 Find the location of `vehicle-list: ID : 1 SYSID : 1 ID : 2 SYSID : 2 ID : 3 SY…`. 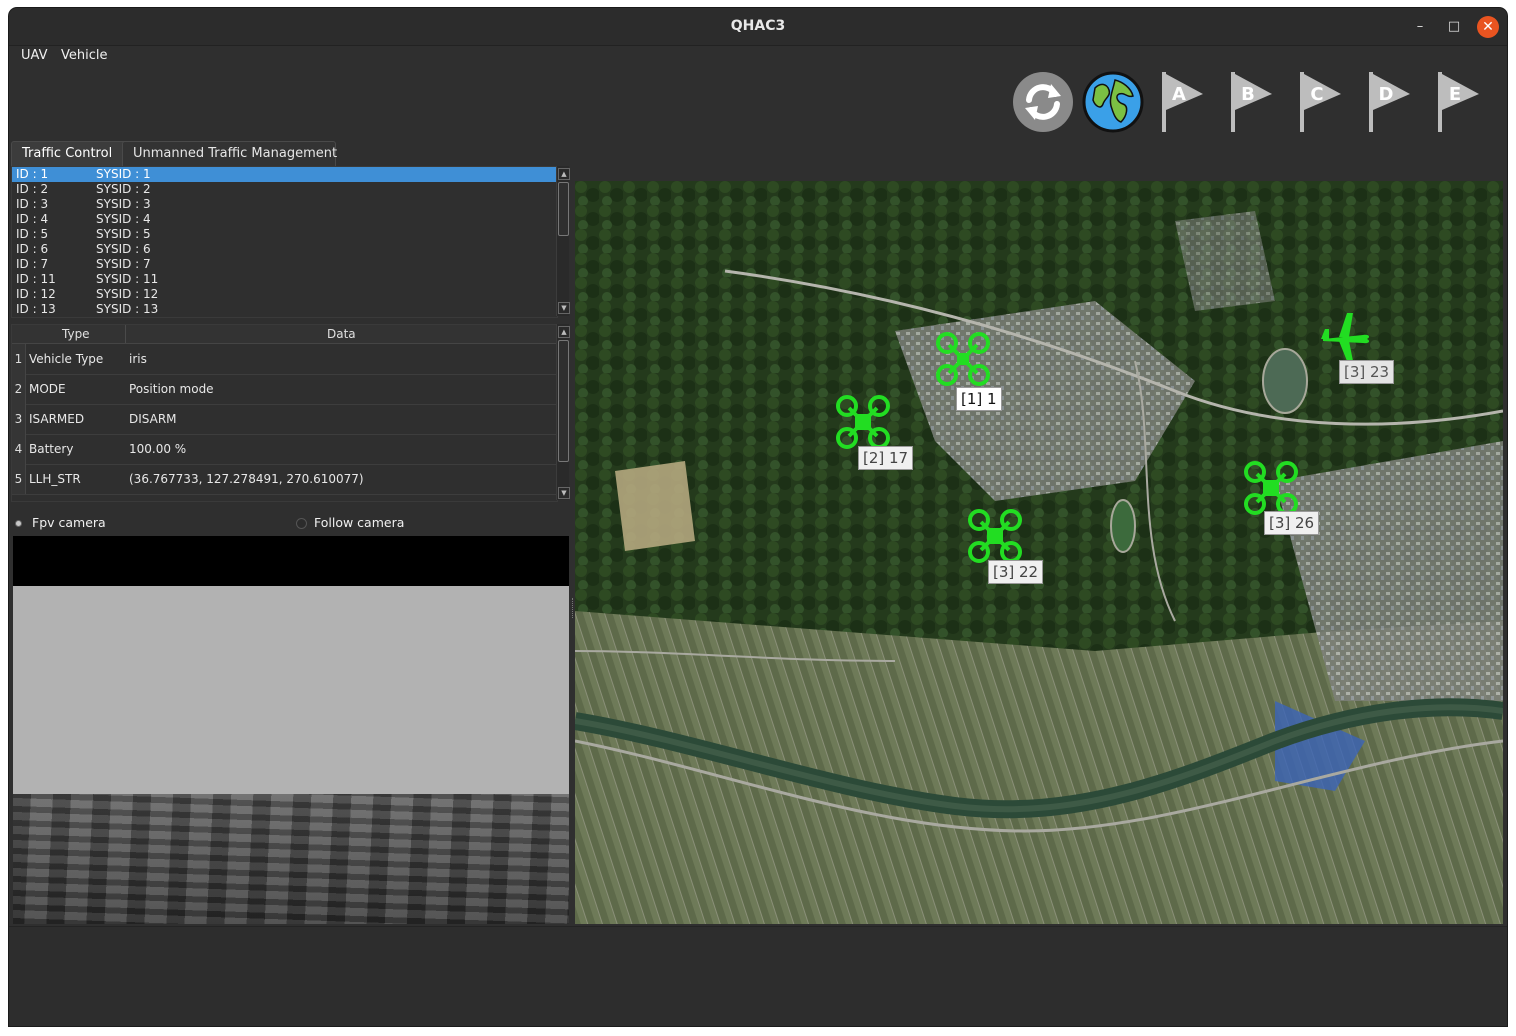

vehicle-list: ID : 1 SYSID : 1 ID : 2 SYSID : 2 ID : 3 SY… is located at coordinates (284, 242).